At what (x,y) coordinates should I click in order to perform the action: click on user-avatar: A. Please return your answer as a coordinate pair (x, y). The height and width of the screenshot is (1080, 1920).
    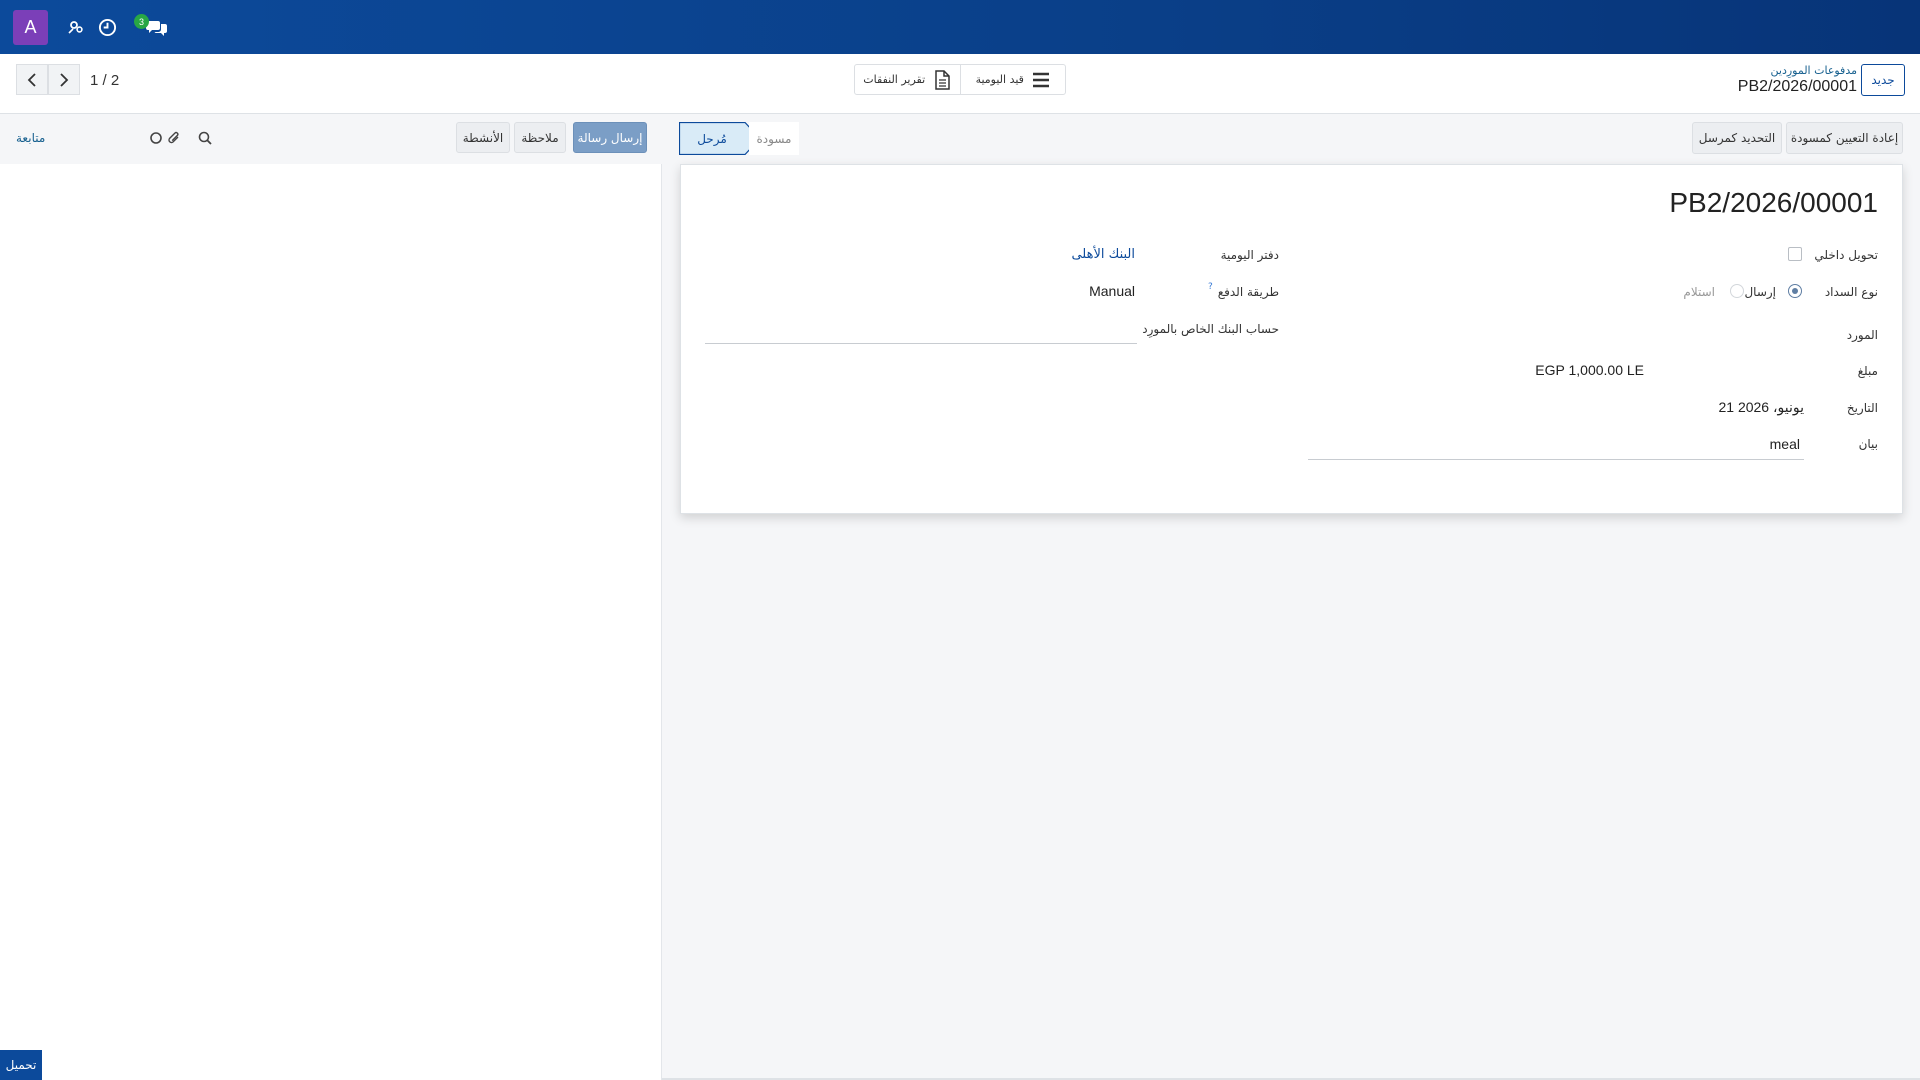
    Looking at the image, I should click on (30, 27).